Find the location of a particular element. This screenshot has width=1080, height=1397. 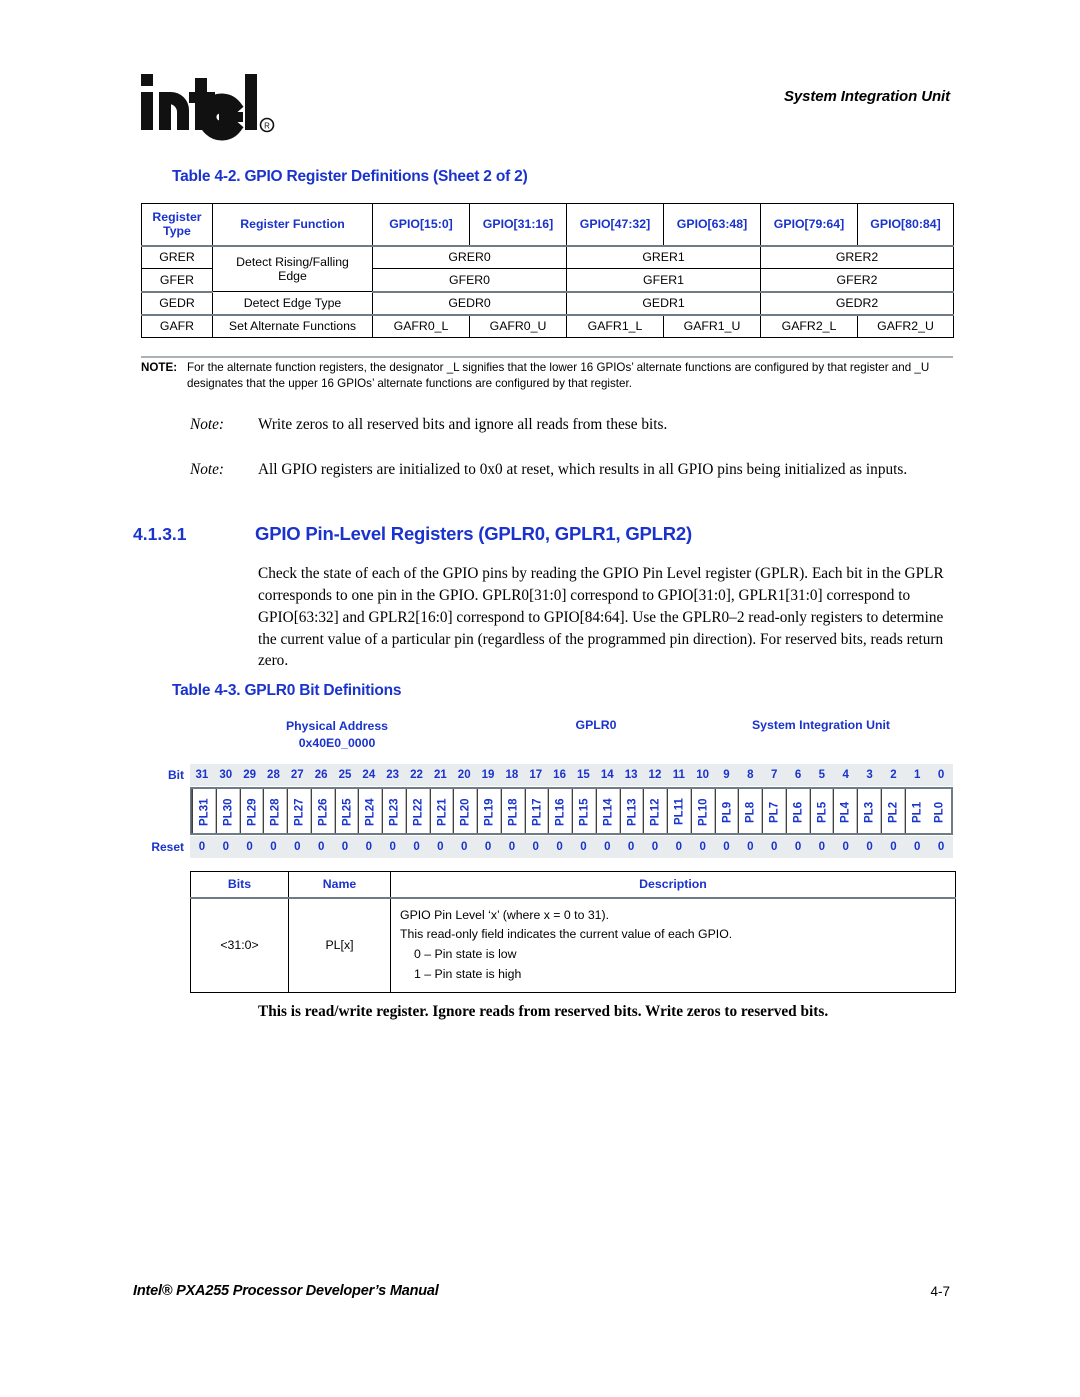

bit-number-21: 10 is located at coordinates (703, 775).